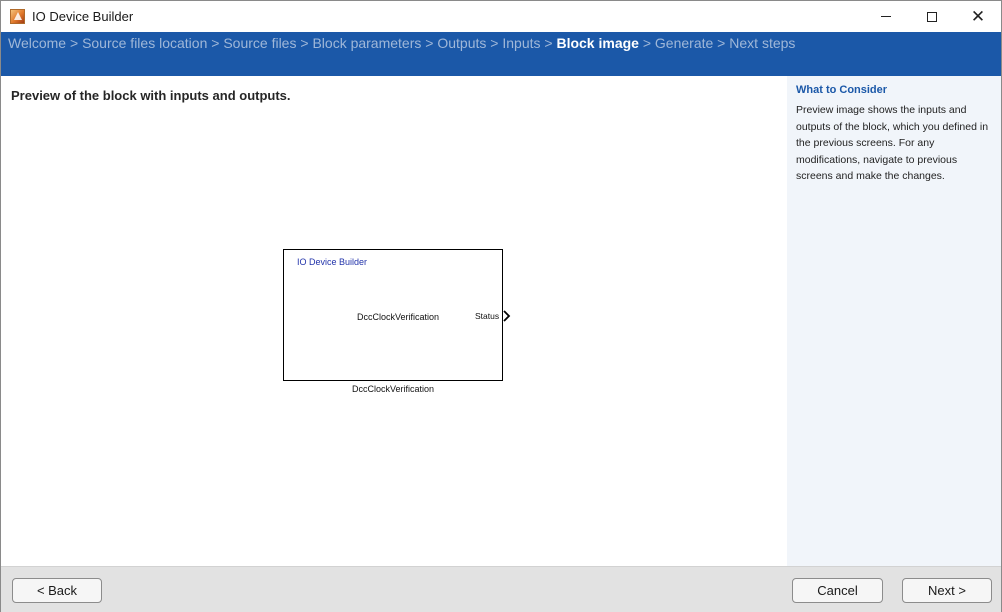  Describe the element at coordinates (762, 43) in the screenshot. I see `breadcrumb-item-next-steps: Next steps` at that location.